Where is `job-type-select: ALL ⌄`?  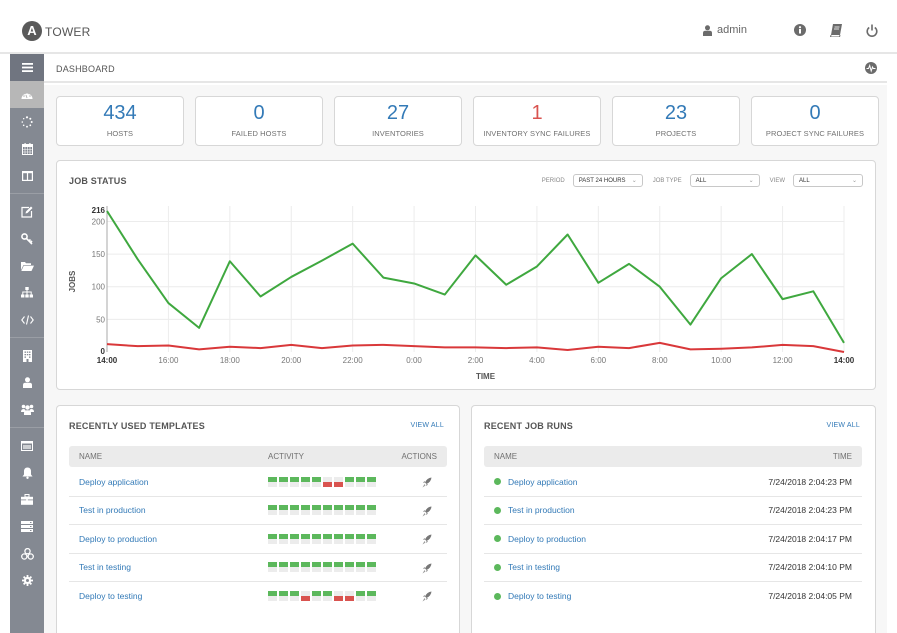 job-type-select: ALL ⌄ is located at coordinates (724, 180).